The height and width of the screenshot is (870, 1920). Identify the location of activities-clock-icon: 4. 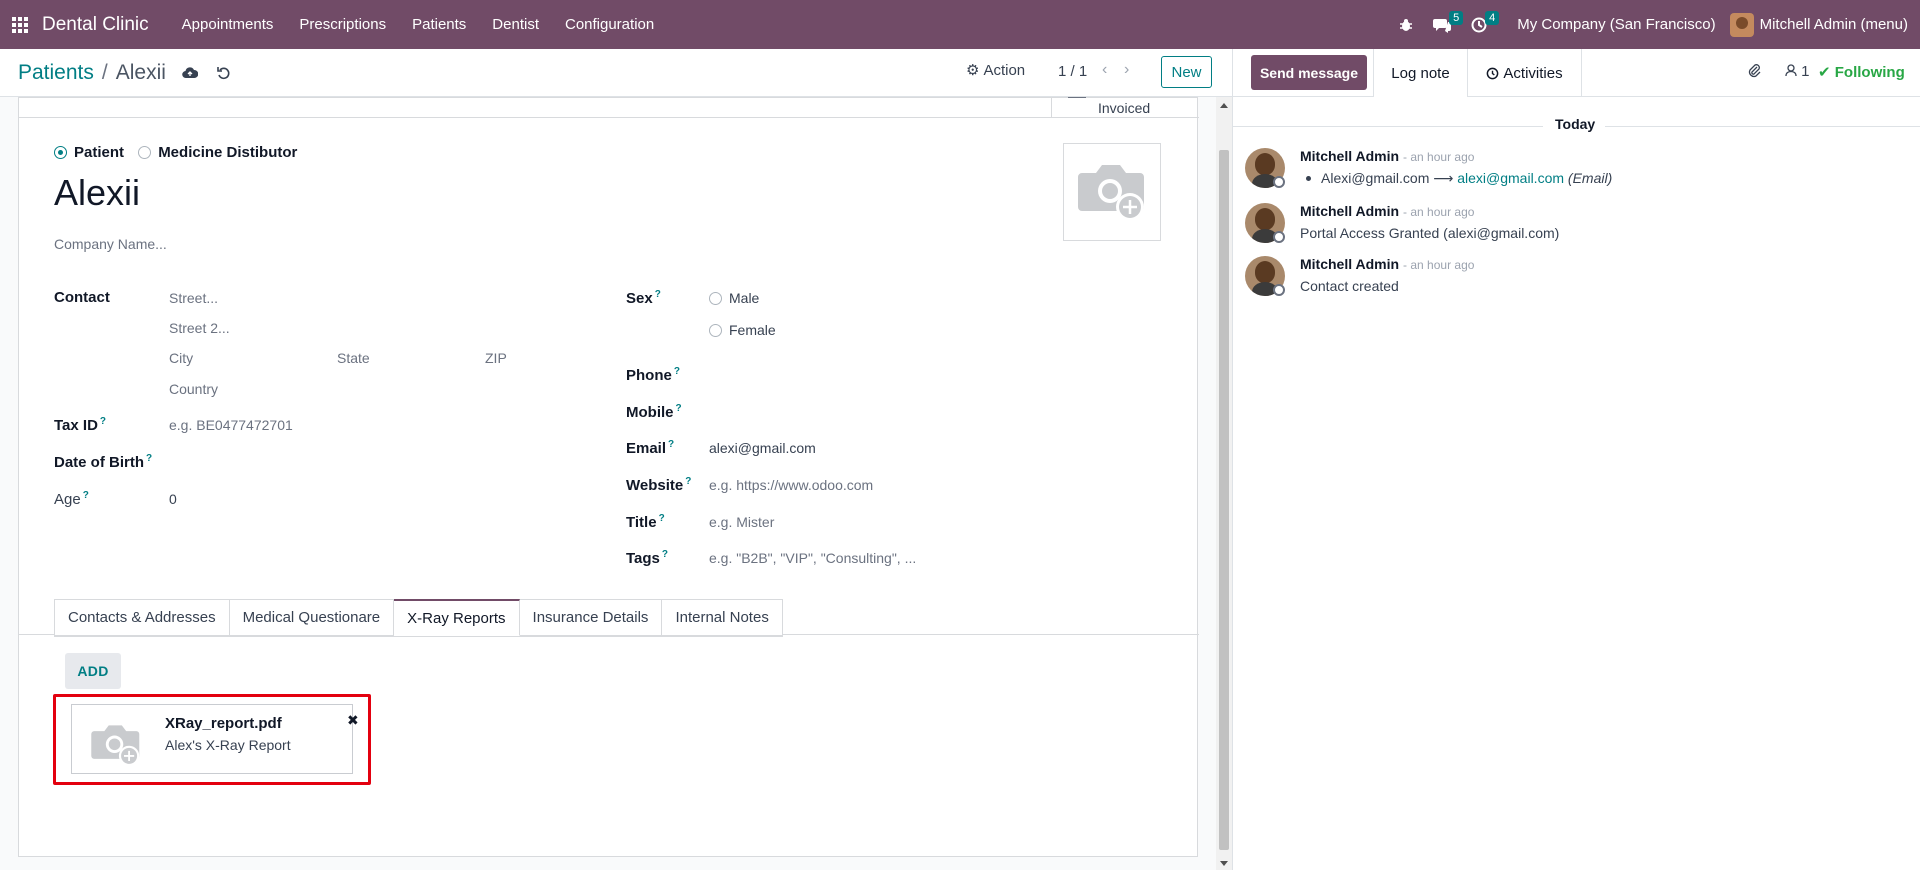
(1480, 24).